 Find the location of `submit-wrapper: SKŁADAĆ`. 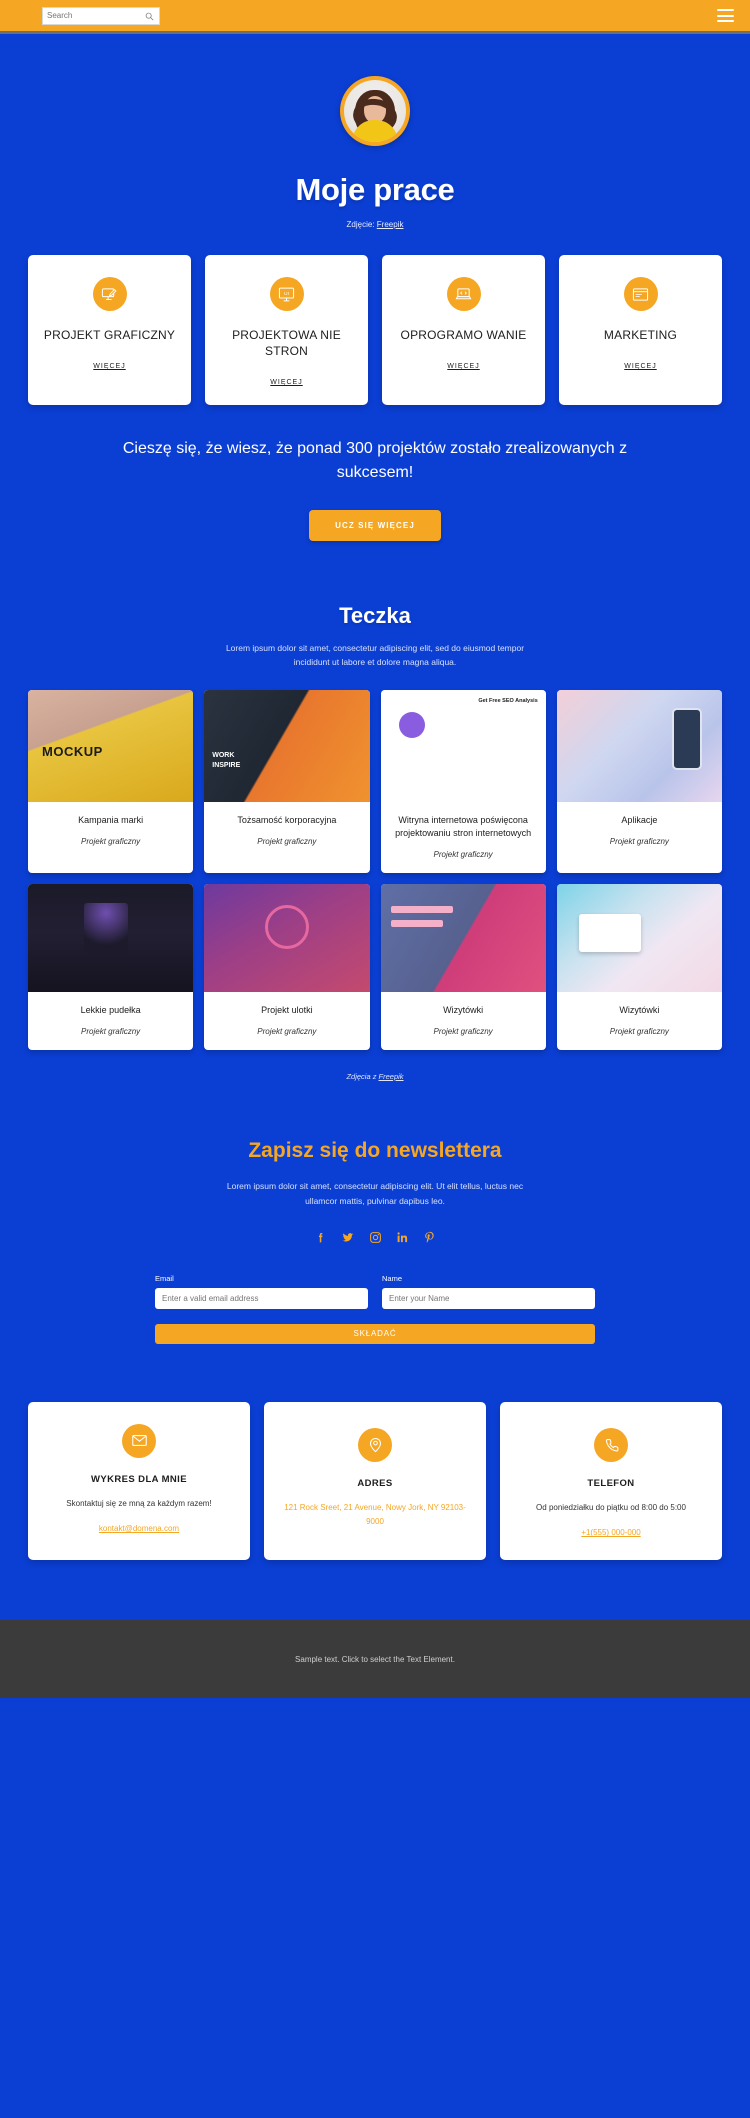

submit-wrapper: SKŁADAĆ is located at coordinates (375, 1333).